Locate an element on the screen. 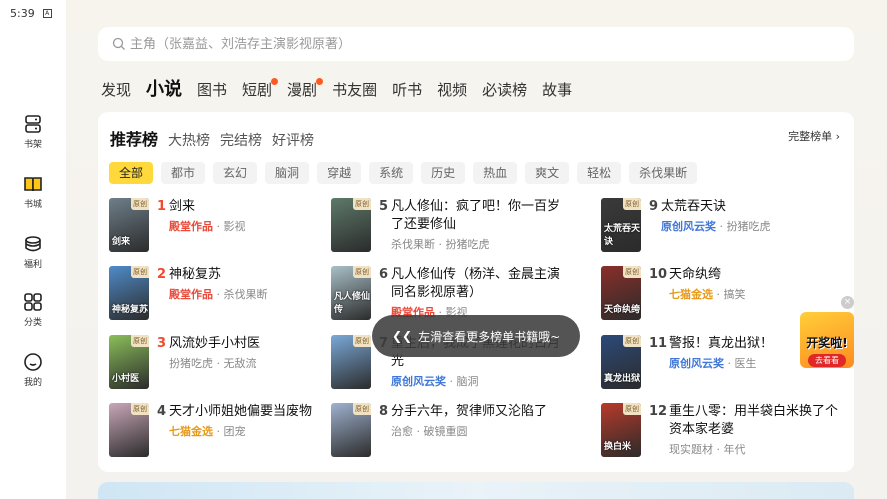 The height and width of the screenshot is (499, 887). book-title: 太荒吞天诀 is located at coordinates (694, 206).